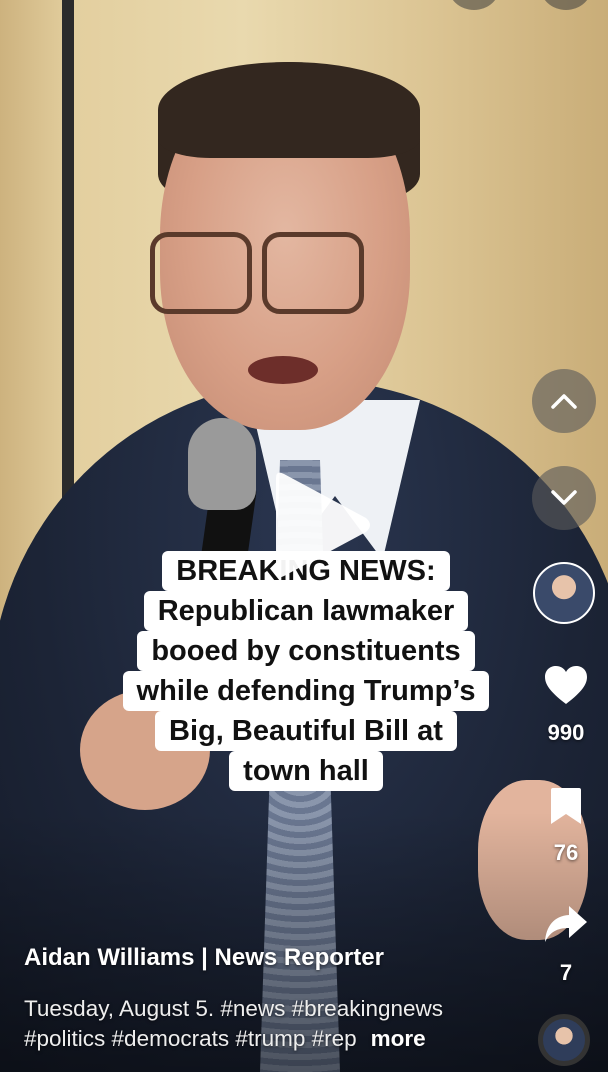  What do you see at coordinates (566, 852) in the screenshot?
I see `save-count: 76` at bounding box center [566, 852].